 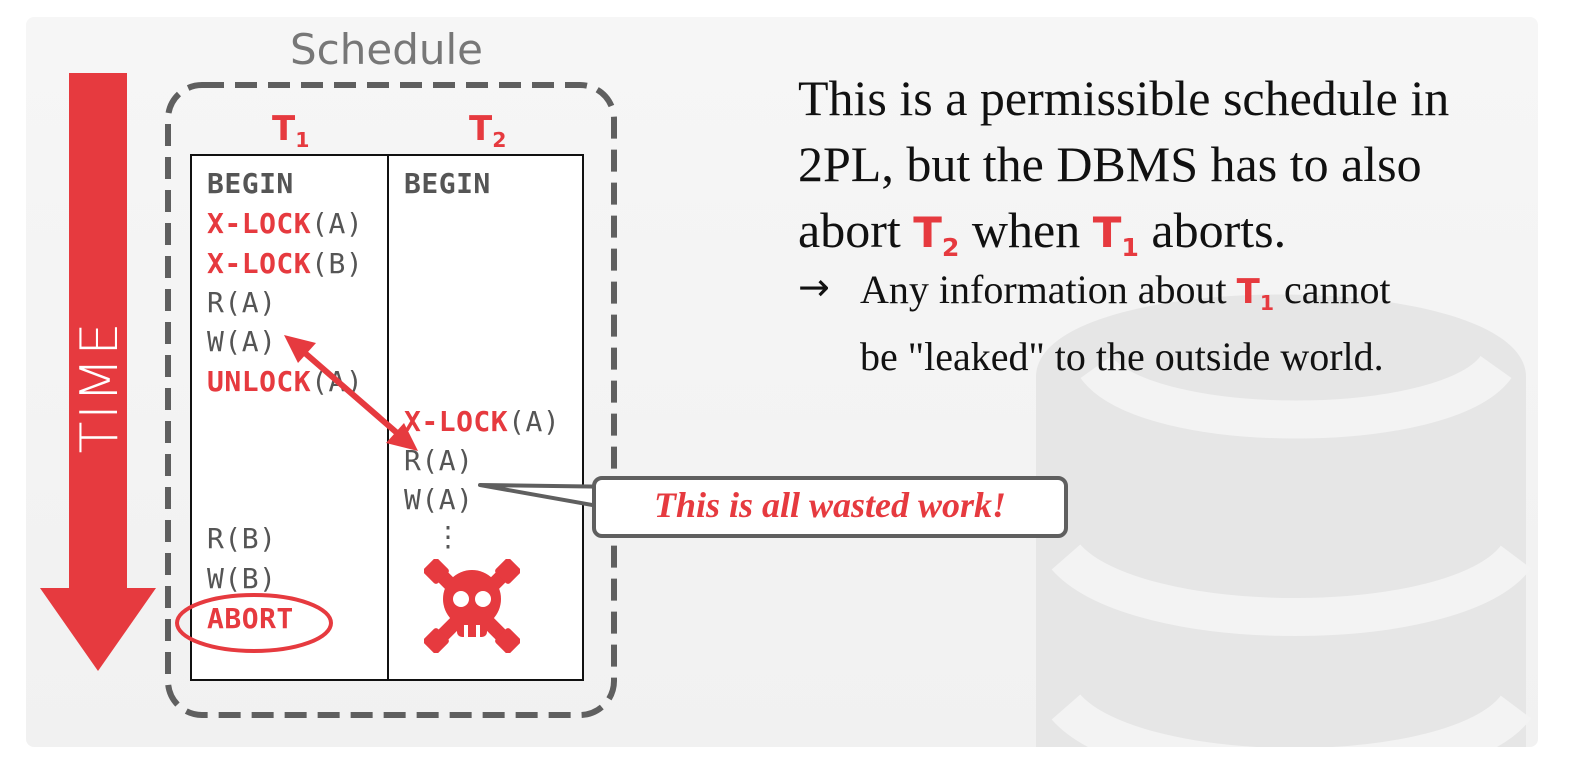 I want to click on t2-op-xlock-a: X-LOCK(A), so click(x=482, y=421).